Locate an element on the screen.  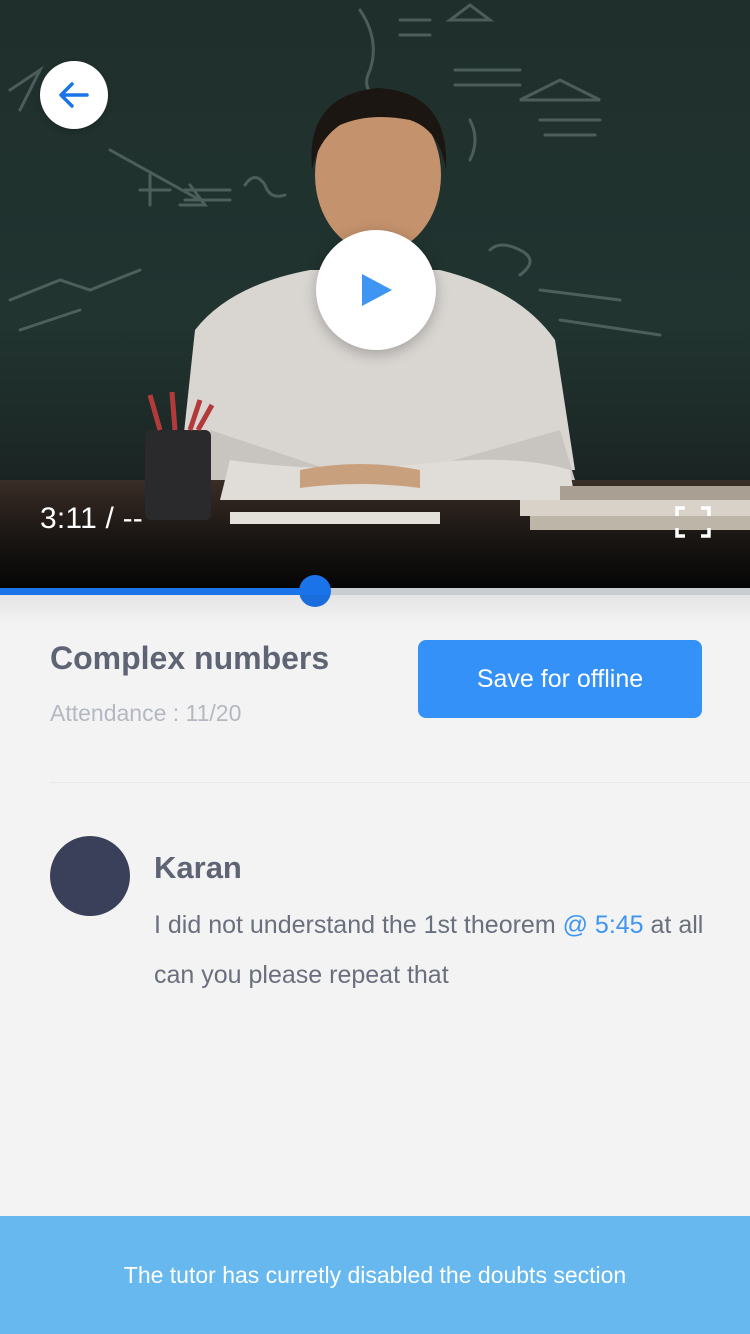
save-offline-button: Save for offline is located at coordinates (560, 679).